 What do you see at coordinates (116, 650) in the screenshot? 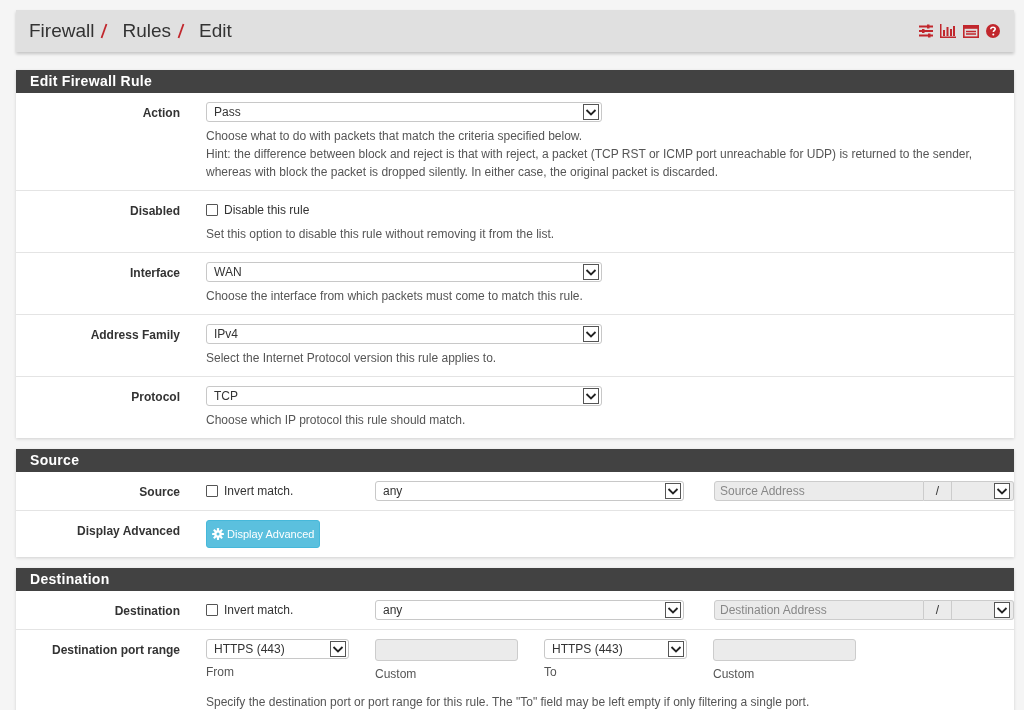
I see `field-label: Destination port range` at bounding box center [116, 650].